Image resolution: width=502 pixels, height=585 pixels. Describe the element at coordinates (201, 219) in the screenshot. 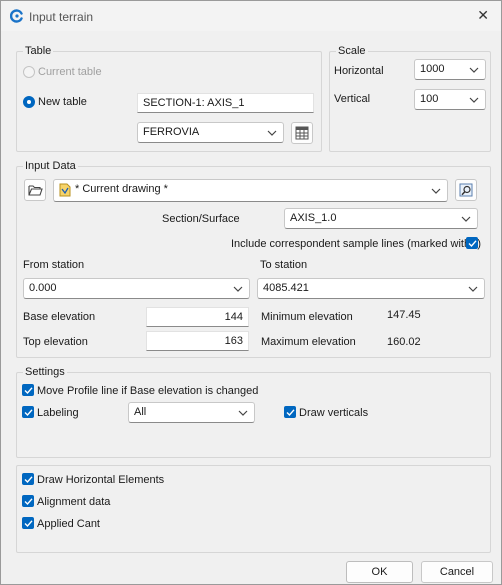

I see `section-surface-label: Section/Surface` at that location.